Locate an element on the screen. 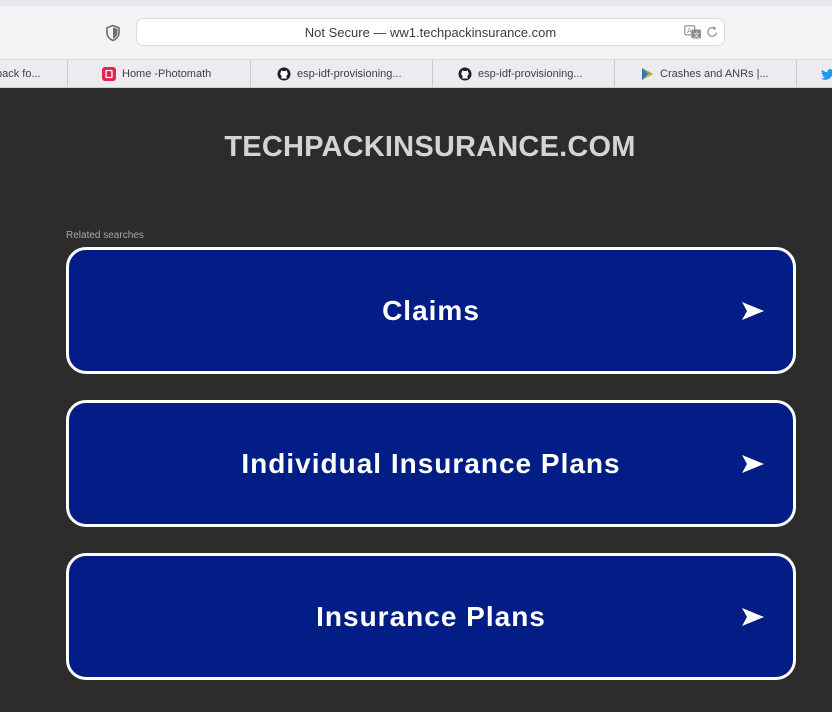 This screenshot has height=712, width=832. search-link-label: Individual Insurance Plans is located at coordinates (431, 463).